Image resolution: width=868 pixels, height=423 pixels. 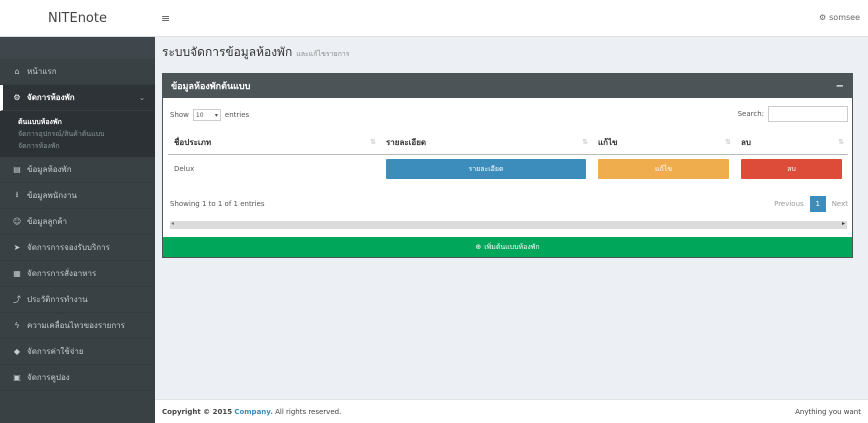 What do you see at coordinates (77, 18) in the screenshot?
I see `brand-logo: NITEnote` at bounding box center [77, 18].